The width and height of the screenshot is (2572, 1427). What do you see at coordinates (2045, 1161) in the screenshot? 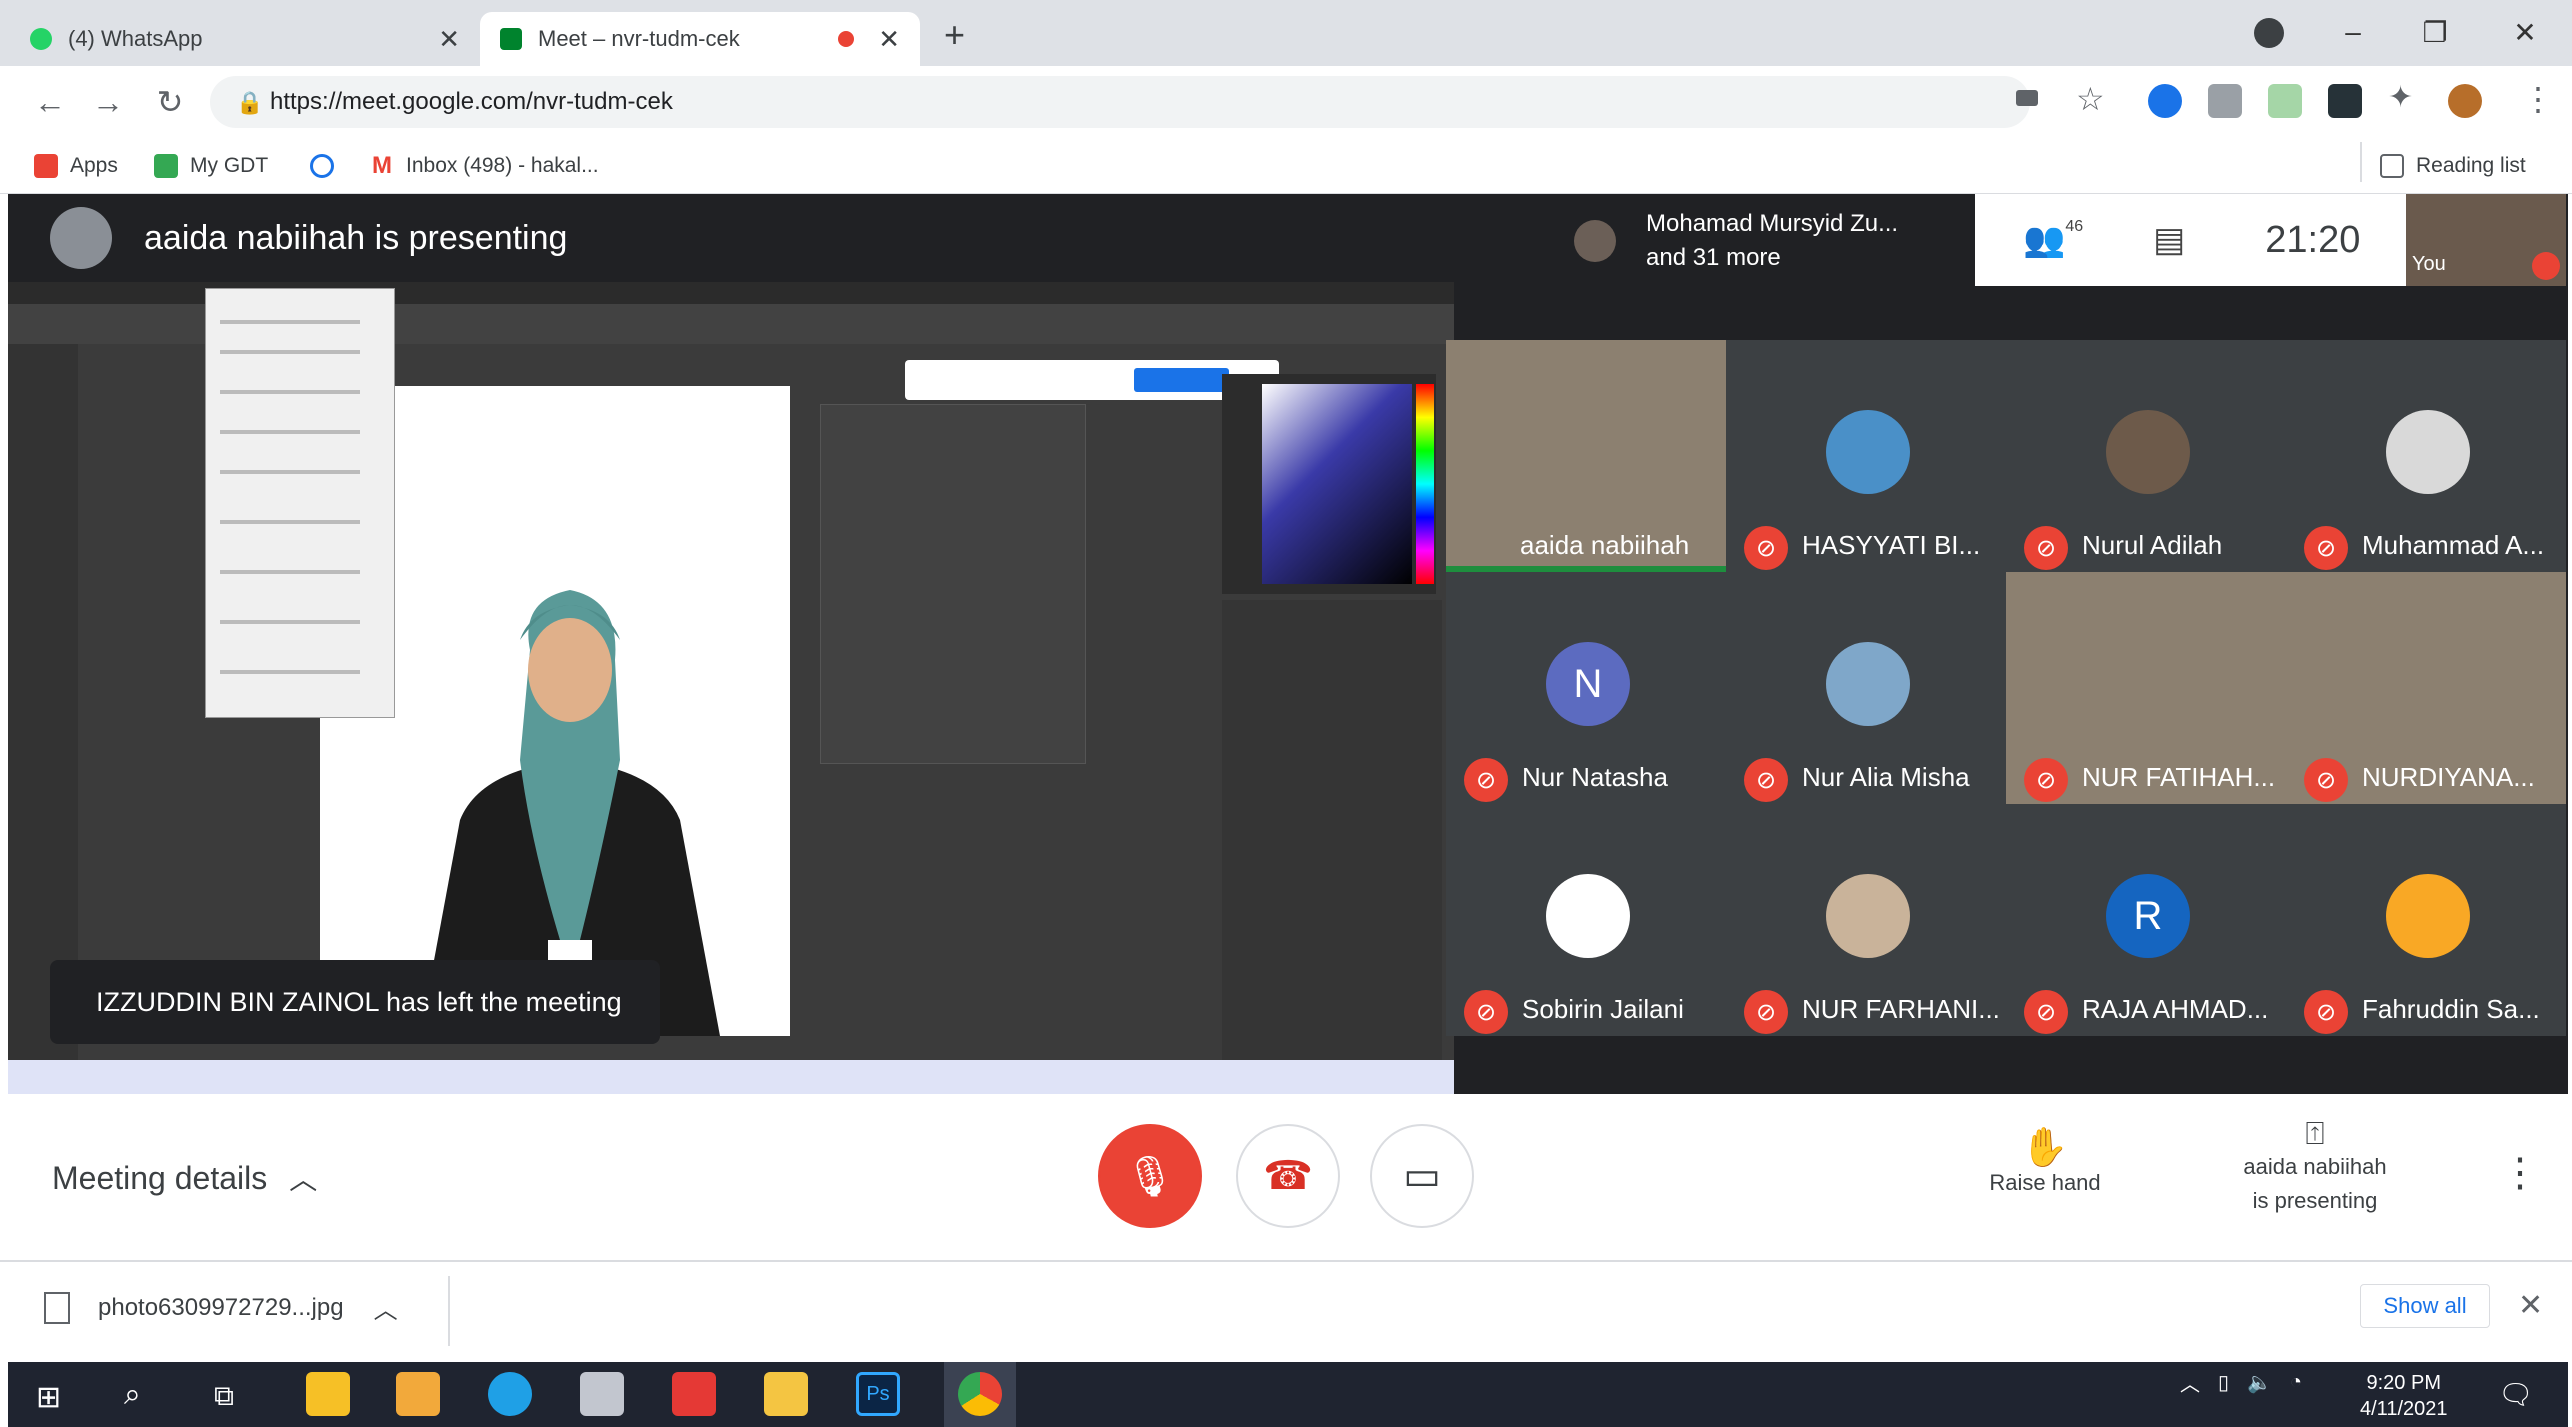
I see `raise-hand-button: ✋ Raise hand` at bounding box center [2045, 1161].